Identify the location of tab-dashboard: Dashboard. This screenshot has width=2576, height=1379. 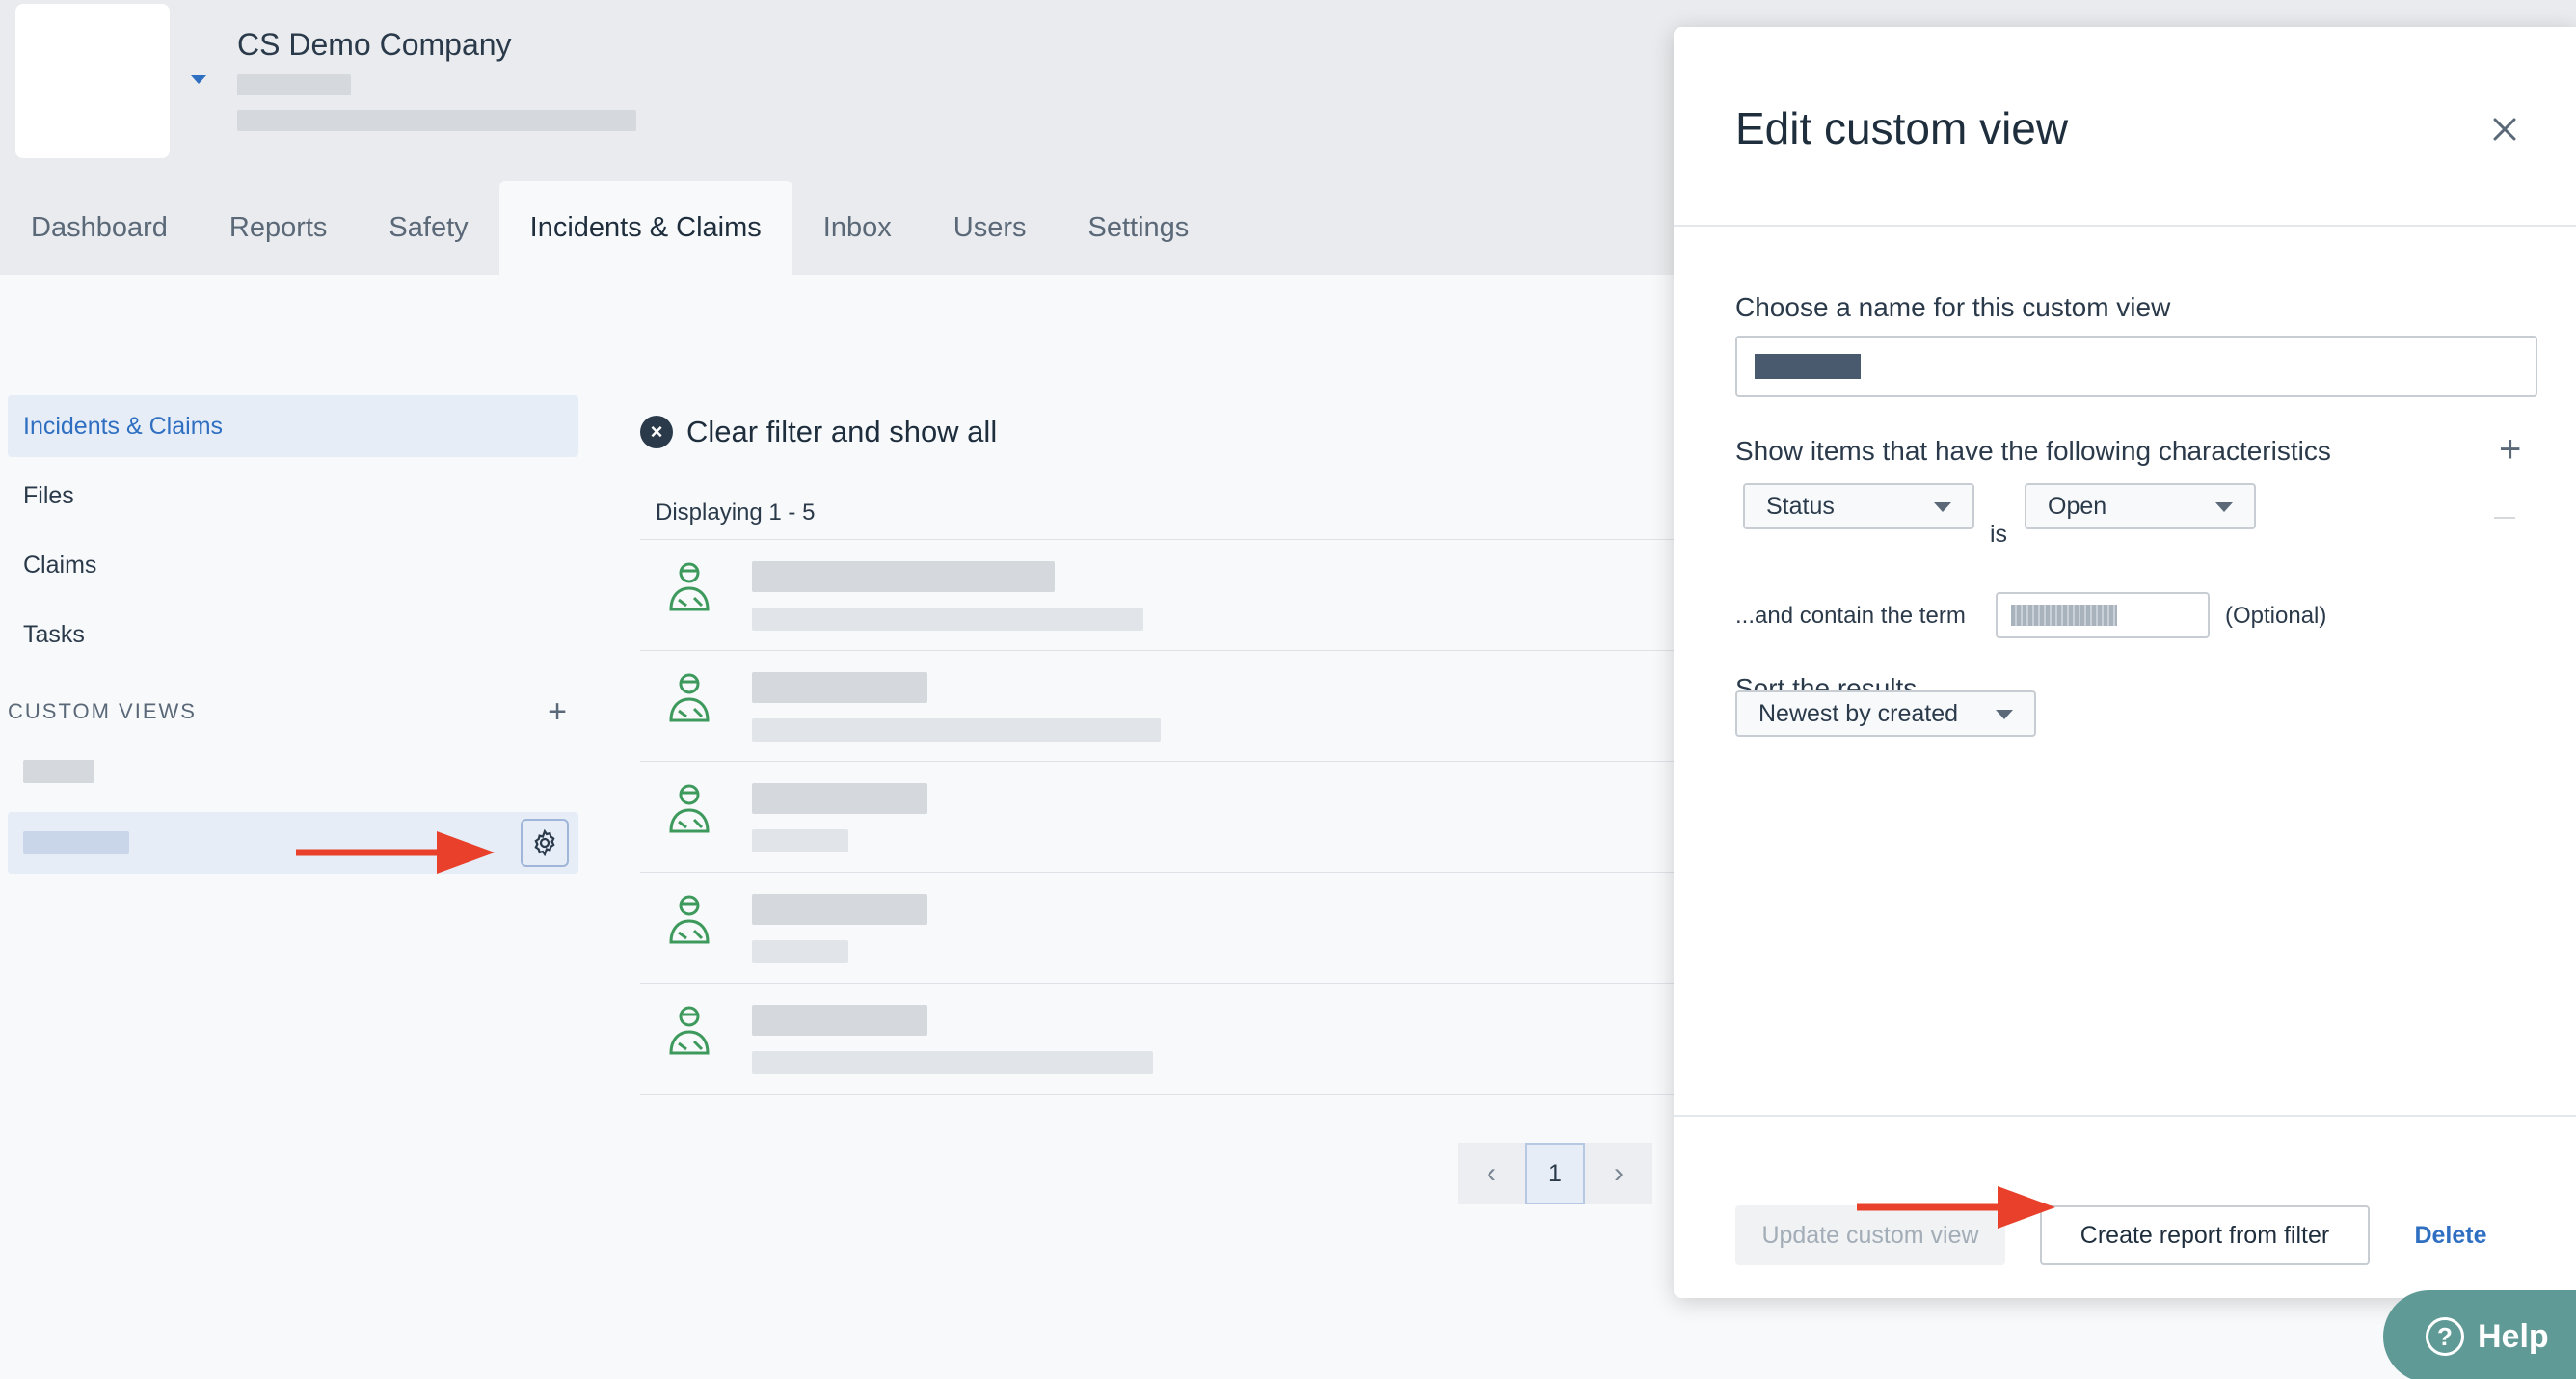
(100, 228).